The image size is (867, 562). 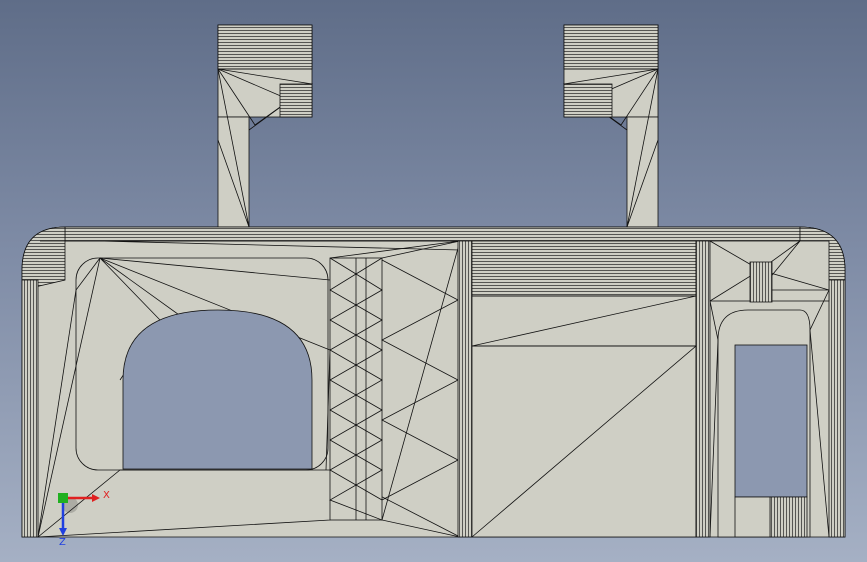 I want to click on left-post, so click(x=265, y=126).